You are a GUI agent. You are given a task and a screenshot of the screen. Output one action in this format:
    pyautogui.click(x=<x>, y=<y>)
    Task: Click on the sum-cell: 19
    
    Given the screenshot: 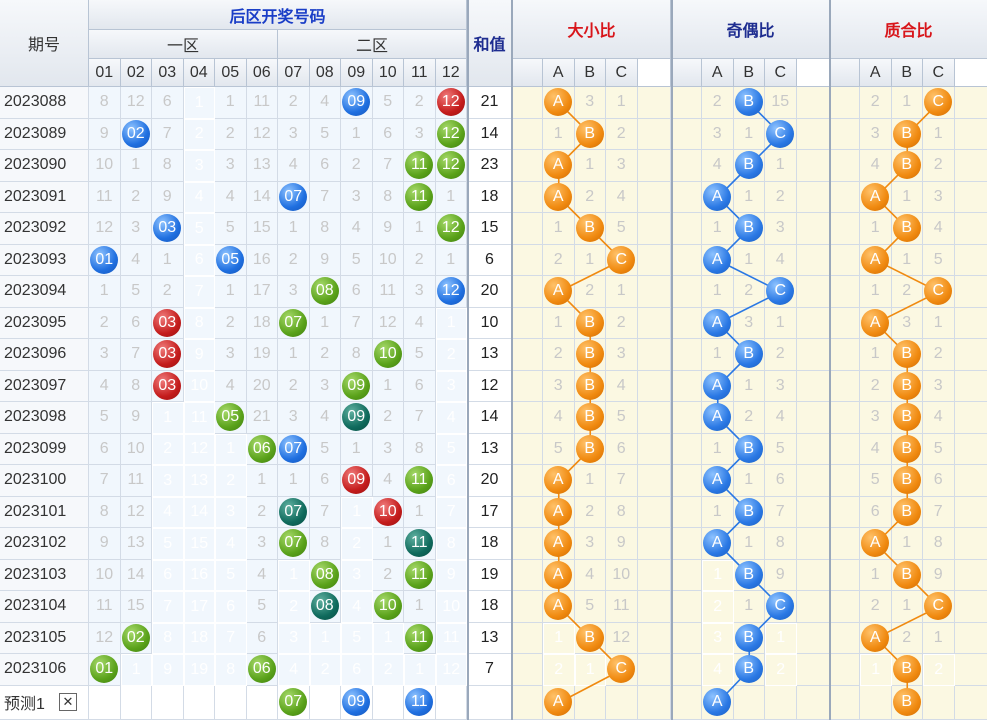 What is the action you would take?
    pyautogui.click(x=490, y=575)
    